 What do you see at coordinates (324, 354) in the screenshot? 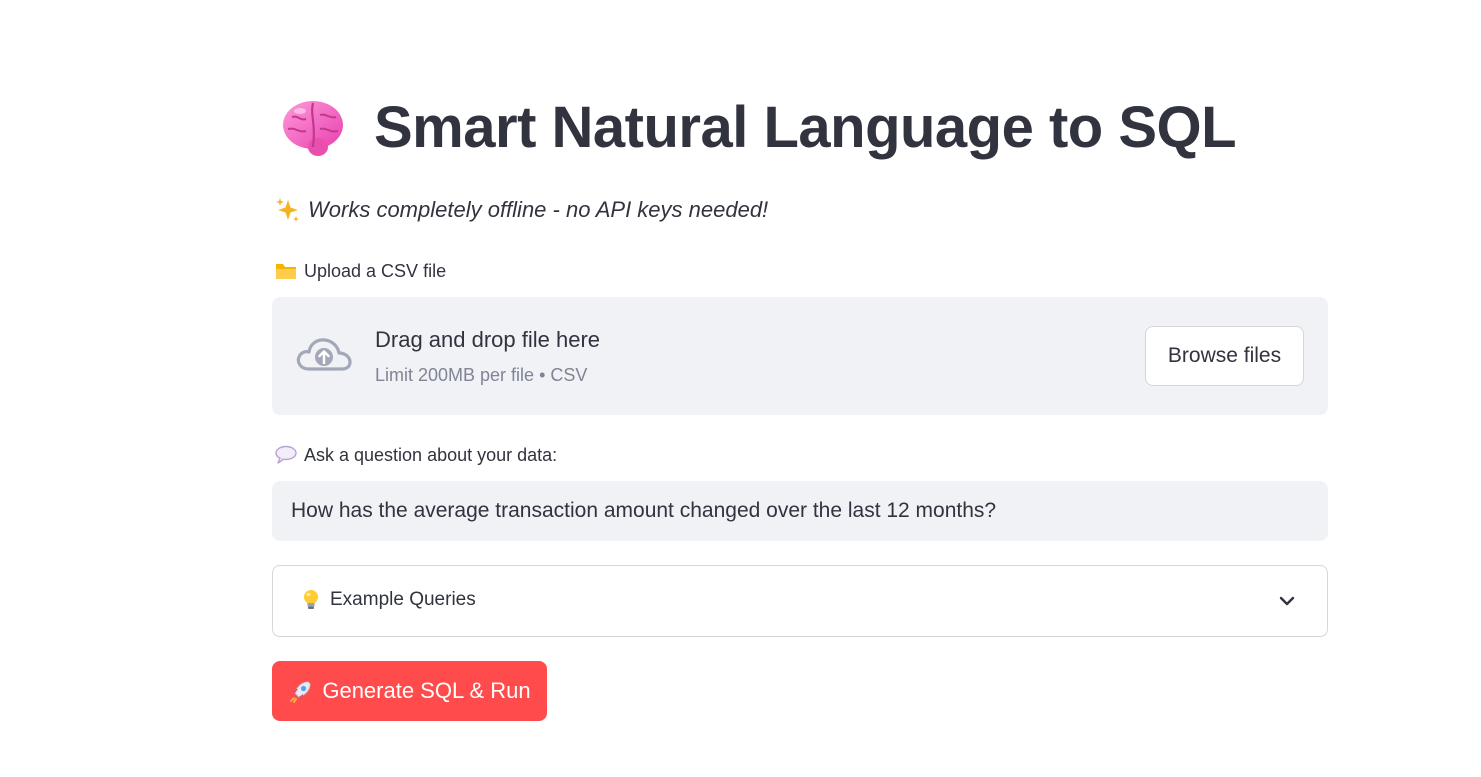
I see `cloud-upload-icon` at bounding box center [324, 354].